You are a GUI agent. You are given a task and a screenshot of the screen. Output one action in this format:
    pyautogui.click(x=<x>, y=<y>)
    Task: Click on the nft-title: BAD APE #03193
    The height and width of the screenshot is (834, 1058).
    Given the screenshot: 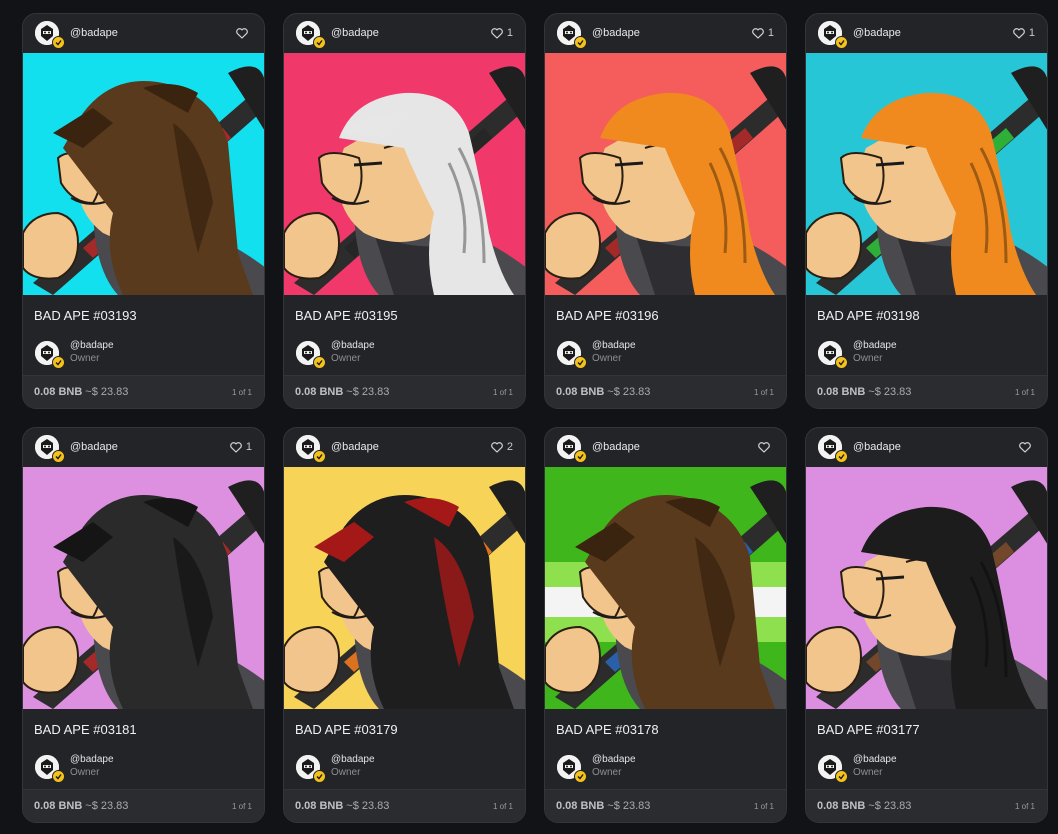 What is the action you would take?
    pyautogui.click(x=85, y=315)
    